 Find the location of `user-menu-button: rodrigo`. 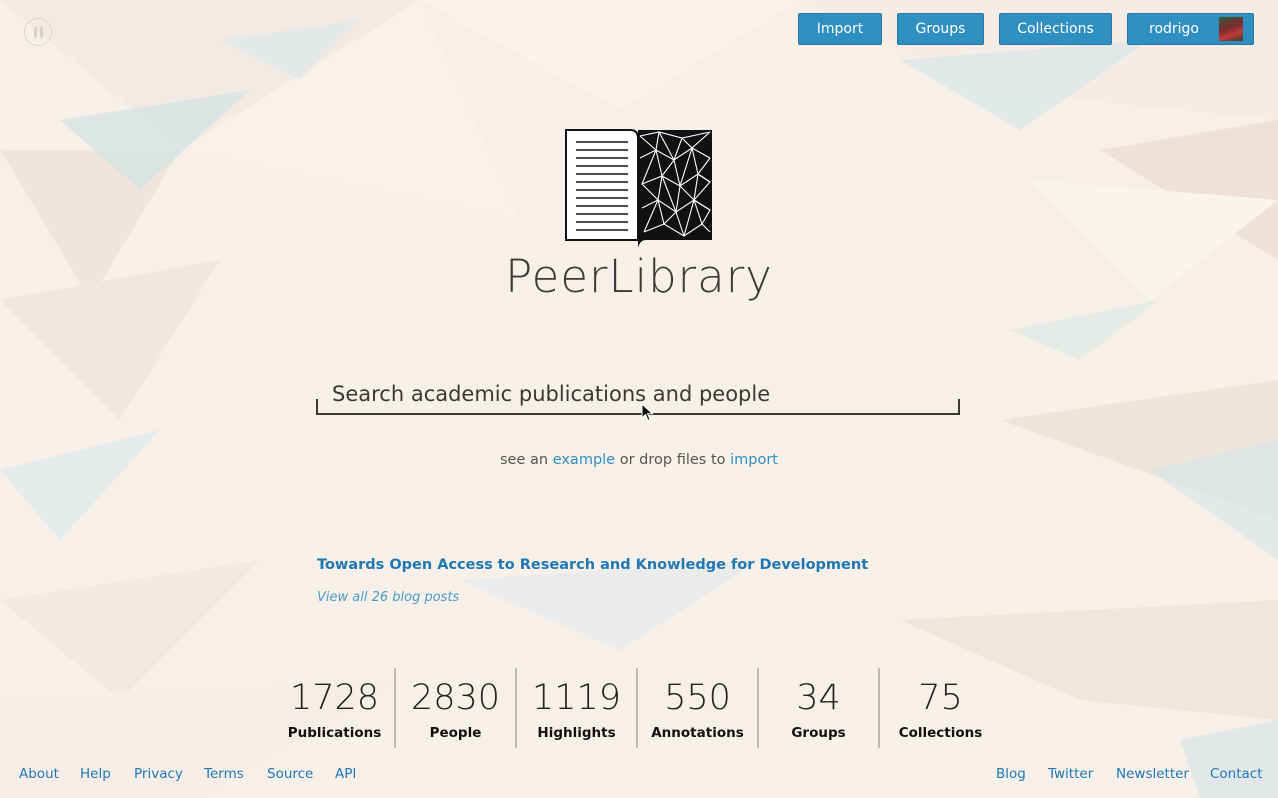

user-menu-button: rodrigo is located at coordinates (1190, 29).